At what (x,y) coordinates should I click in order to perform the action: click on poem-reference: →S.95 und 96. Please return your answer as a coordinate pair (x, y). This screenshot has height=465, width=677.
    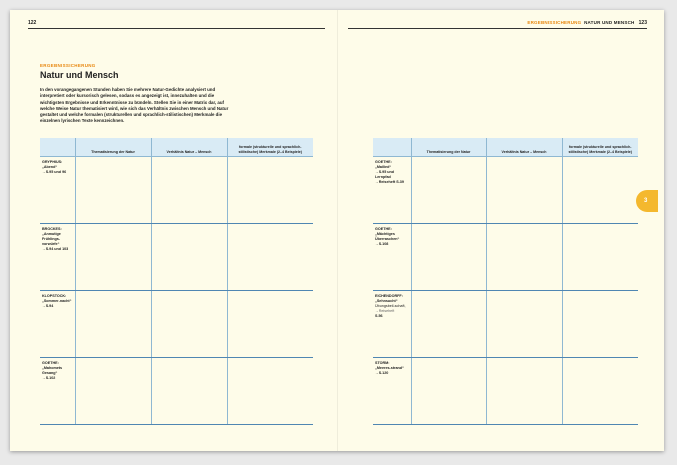
    Looking at the image, I should click on (54, 172).